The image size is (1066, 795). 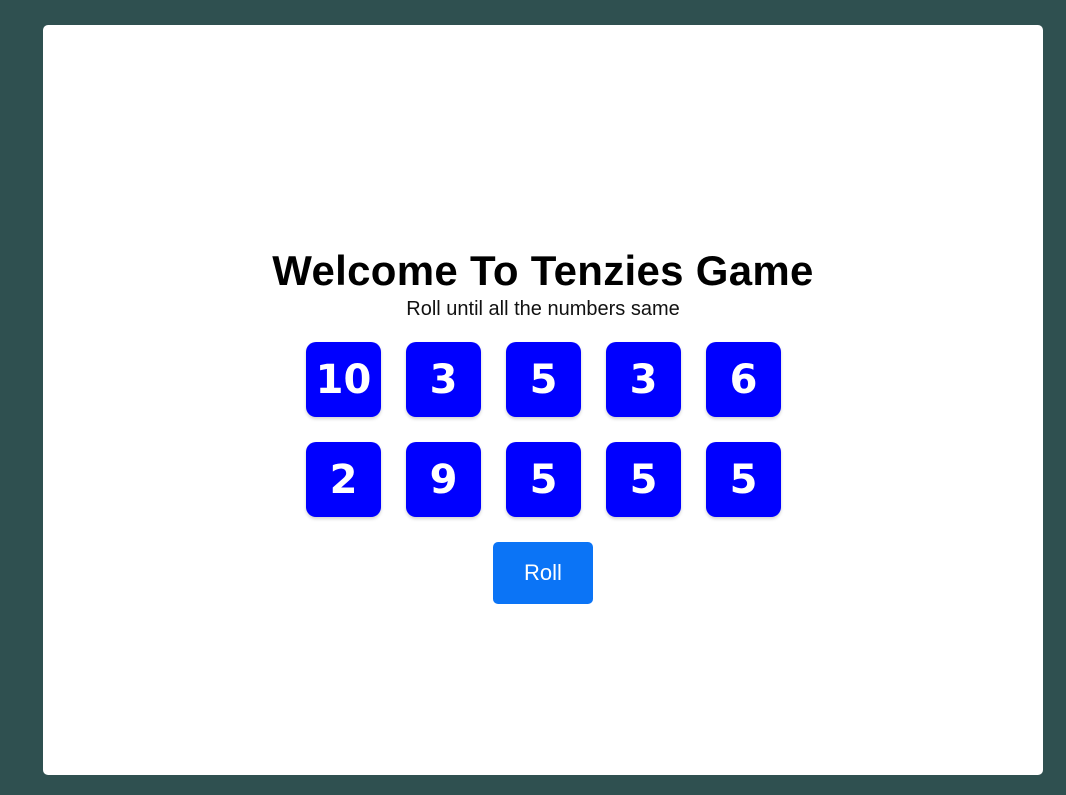 I want to click on die: 6, so click(x=743, y=379).